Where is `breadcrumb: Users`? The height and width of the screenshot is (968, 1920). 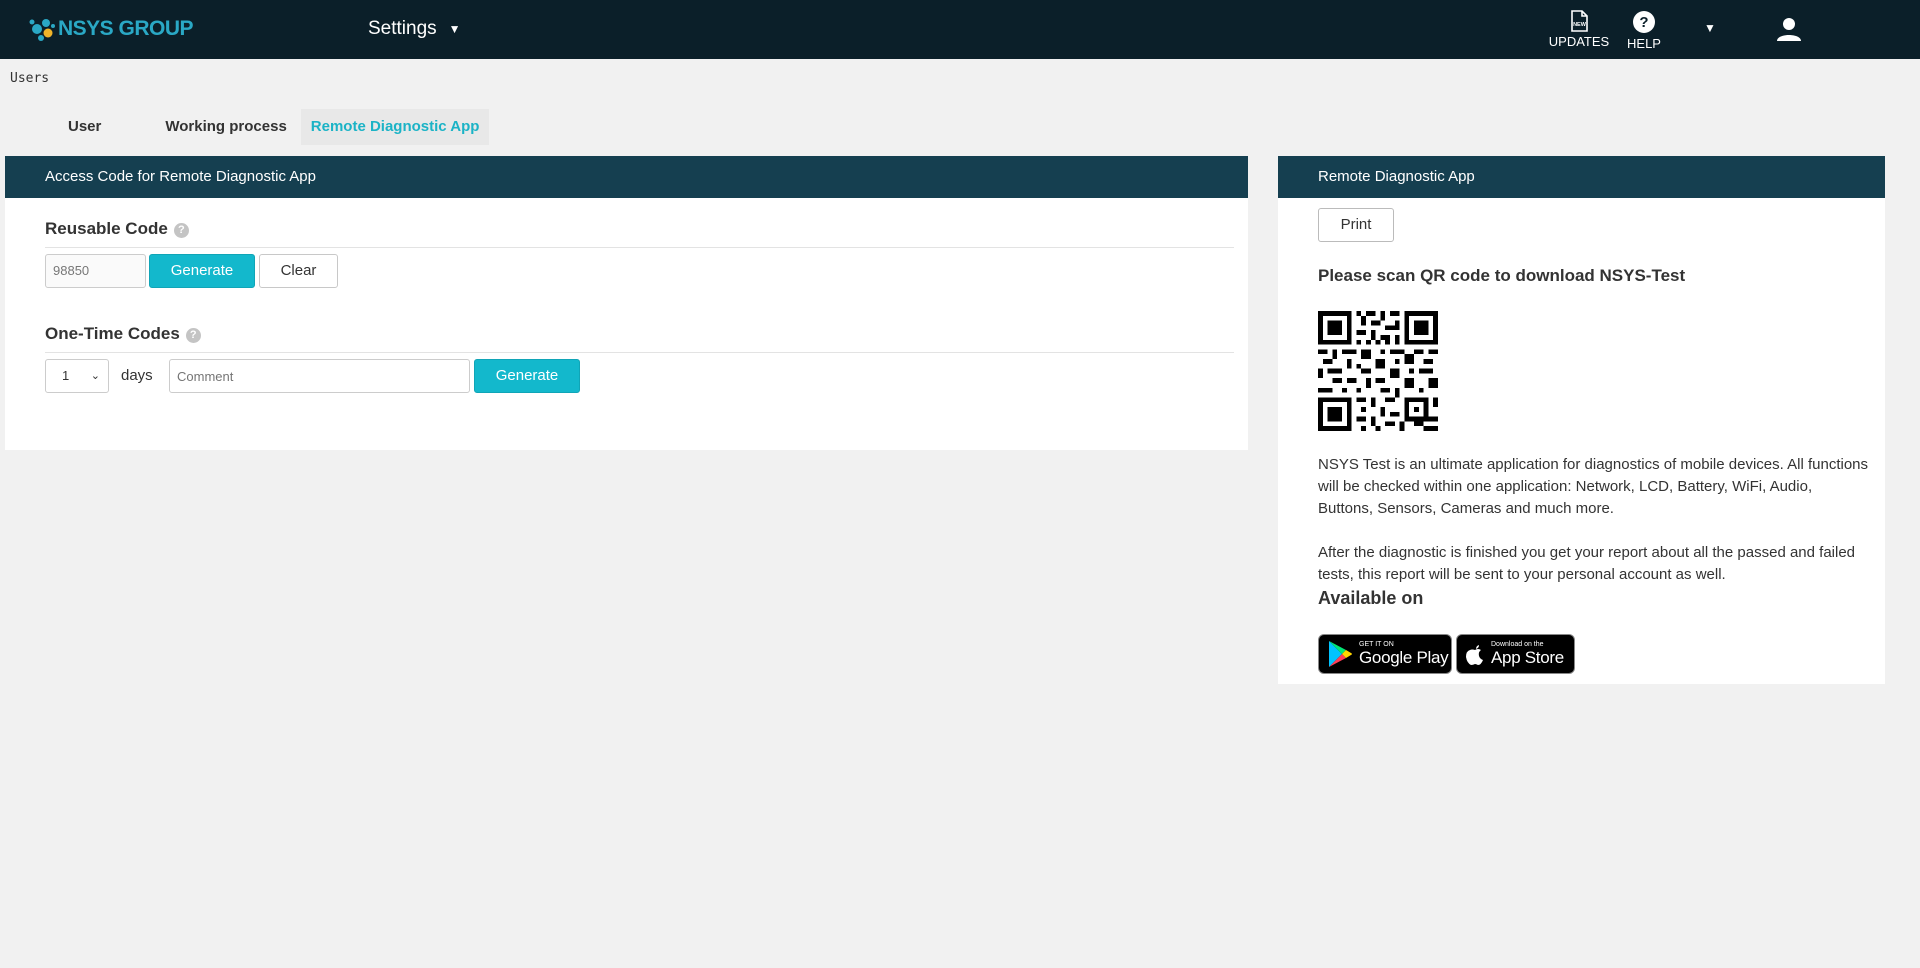 breadcrumb: Users is located at coordinates (30, 78).